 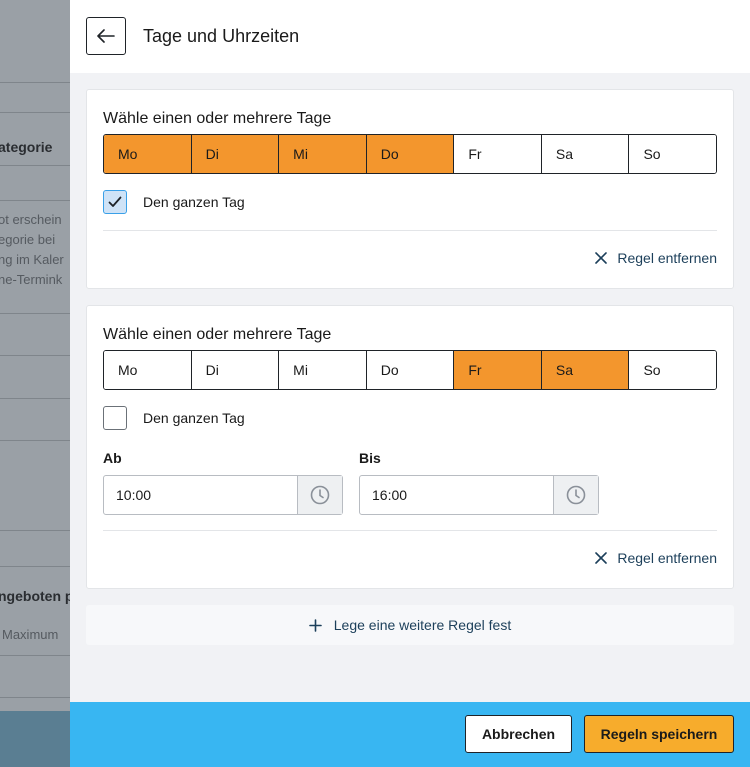 I want to click on cancel-button: Abbrechen, so click(x=518, y=734).